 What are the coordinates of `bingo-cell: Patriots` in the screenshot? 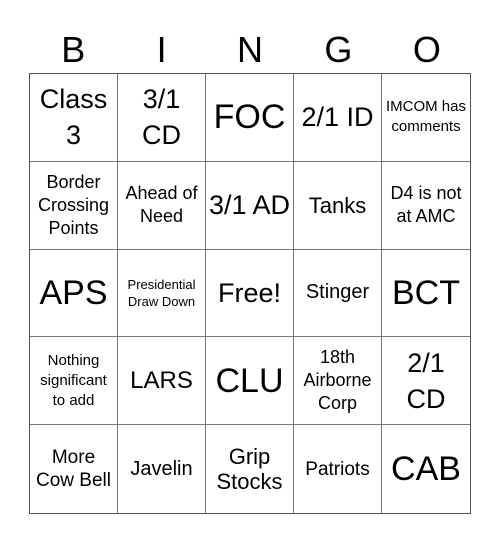 It's located at (338, 469).